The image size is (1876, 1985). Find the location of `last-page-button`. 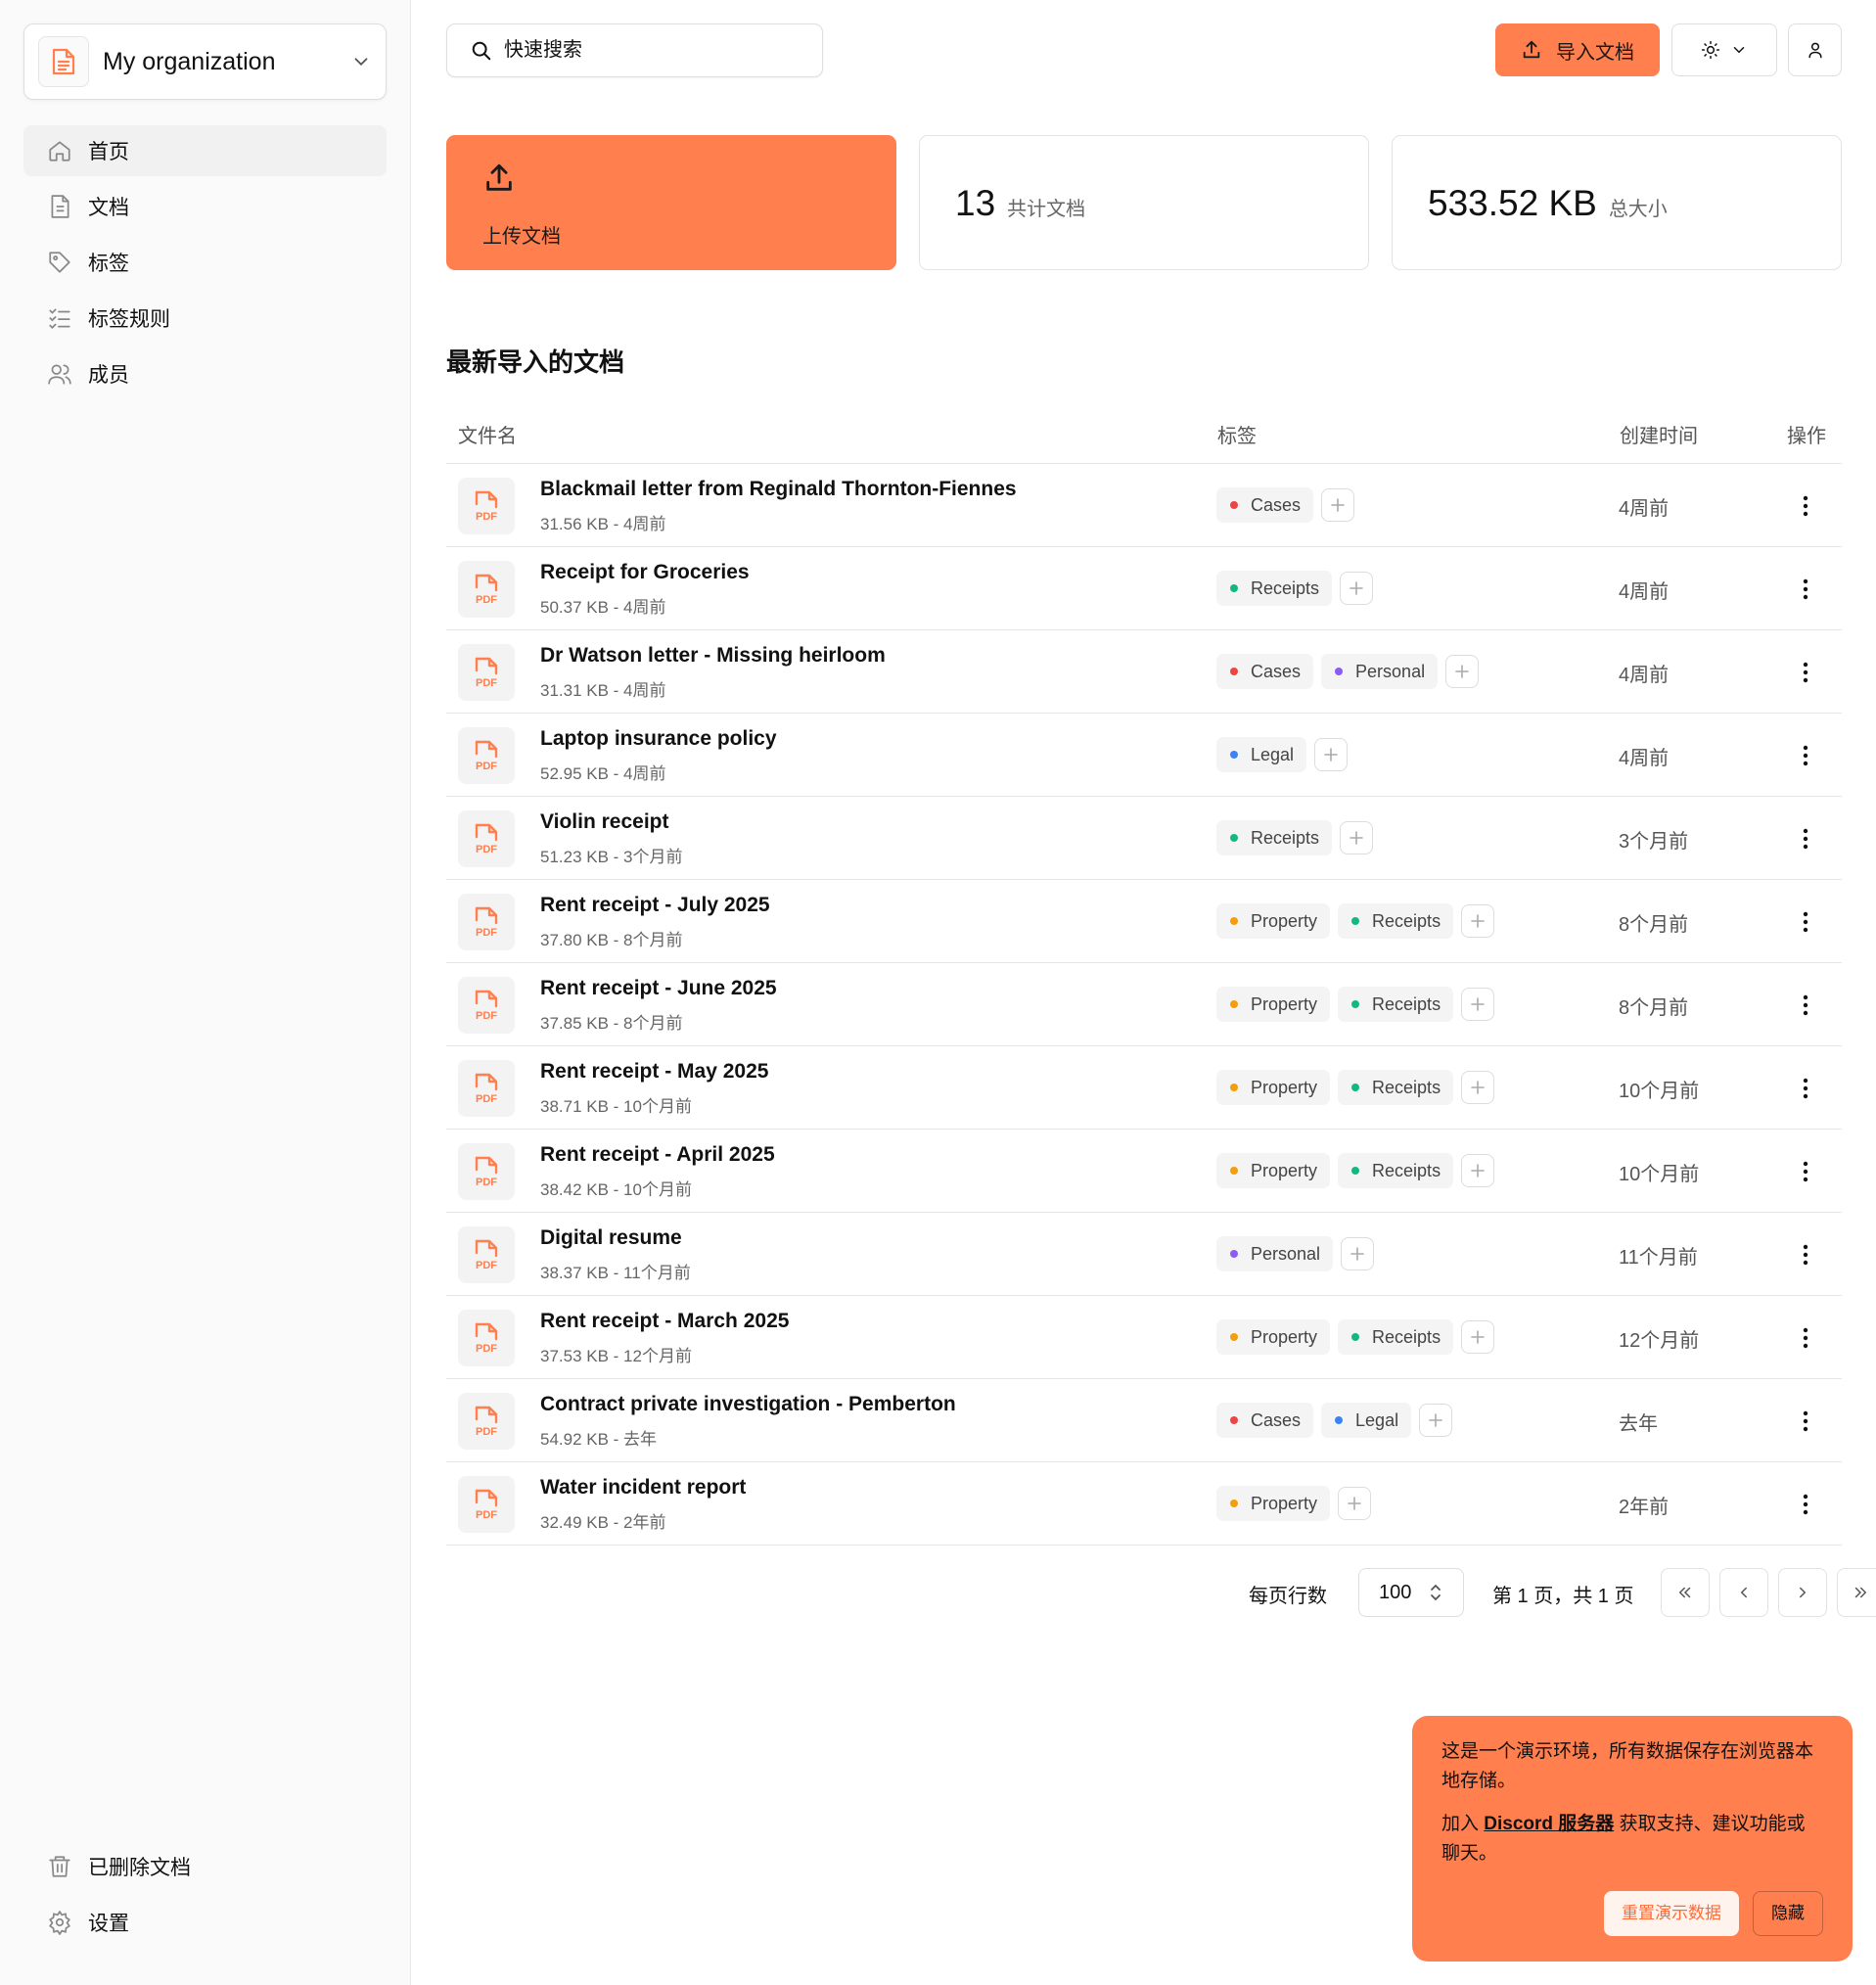

last-page-button is located at coordinates (1856, 1592).